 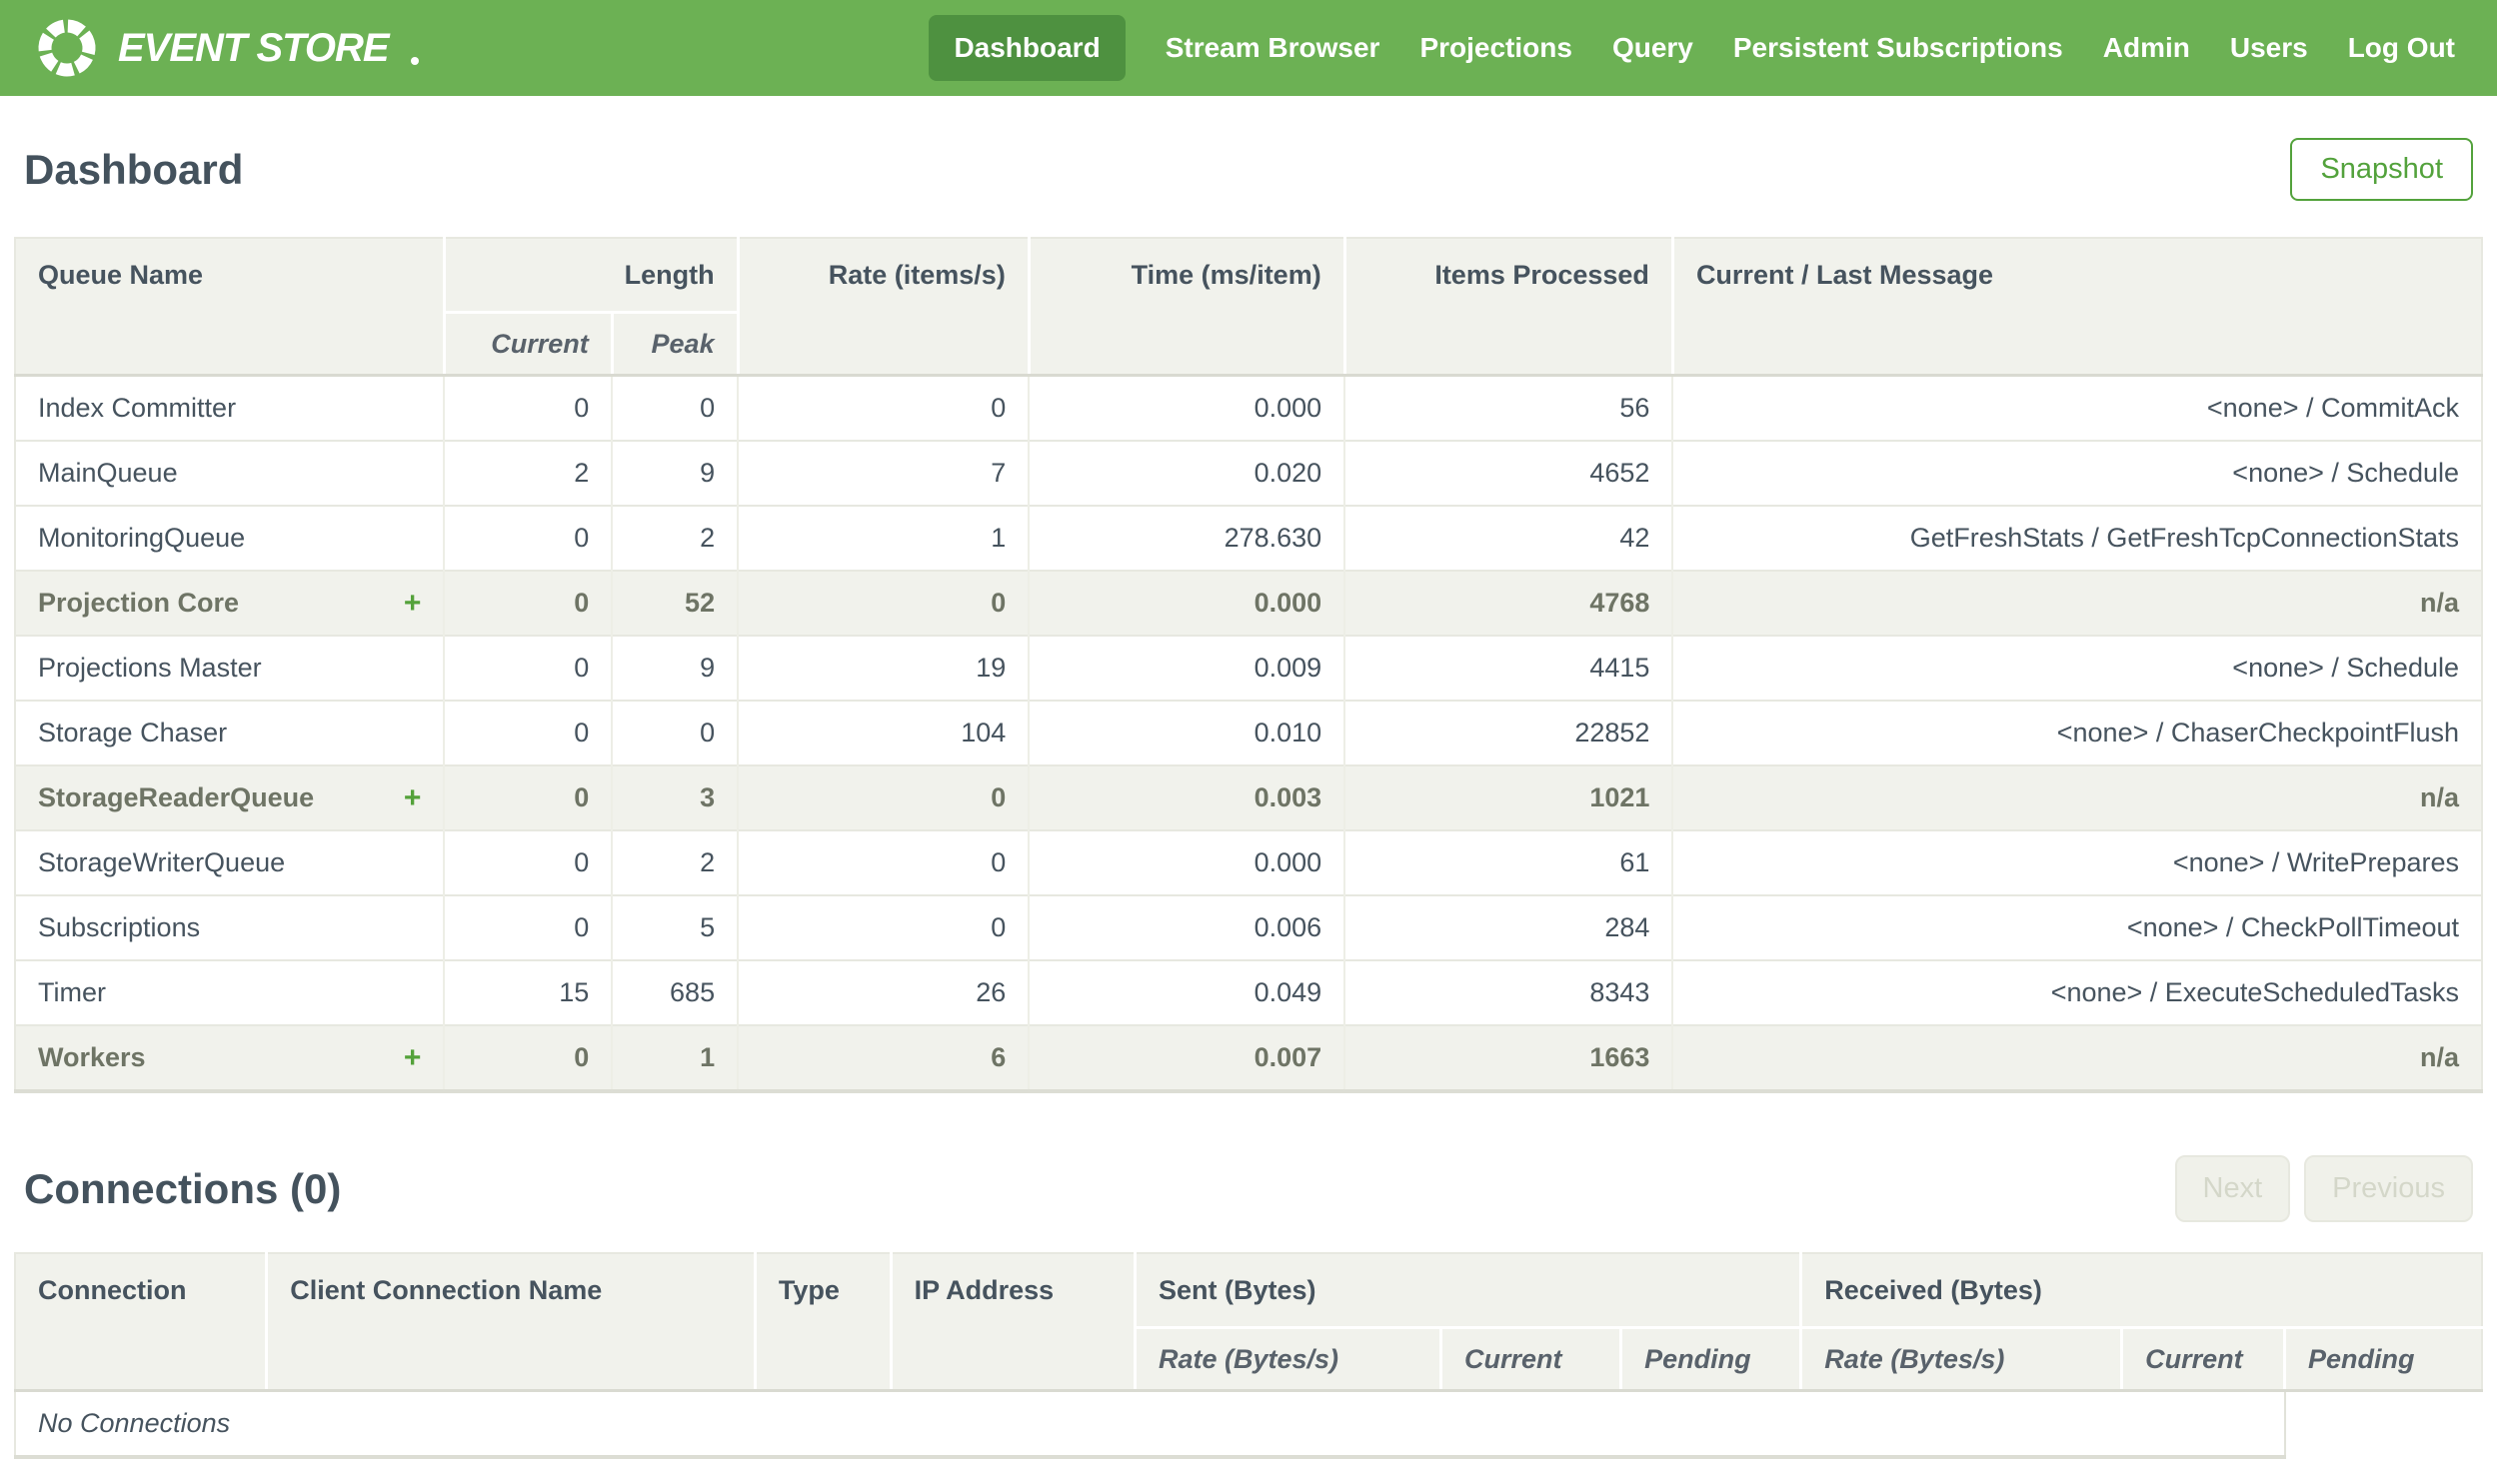 What do you see at coordinates (1652, 48) in the screenshot?
I see `nav-item-query: Query` at bounding box center [1652, 48].